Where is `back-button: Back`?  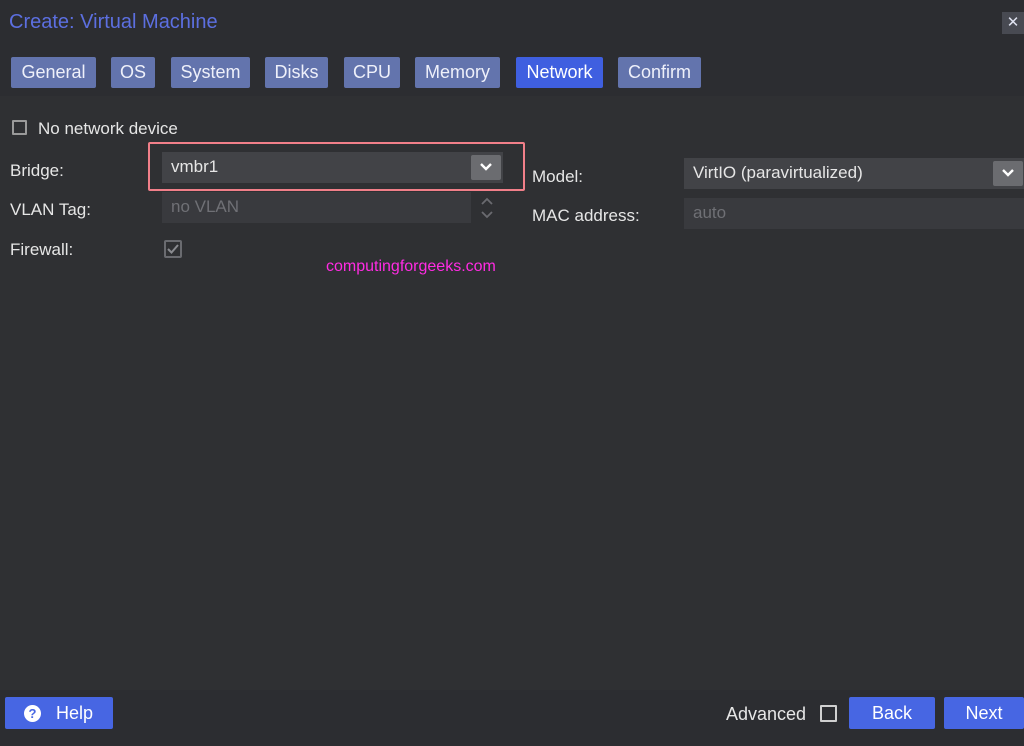
back-button: Back is located at coordinates (892, 713).